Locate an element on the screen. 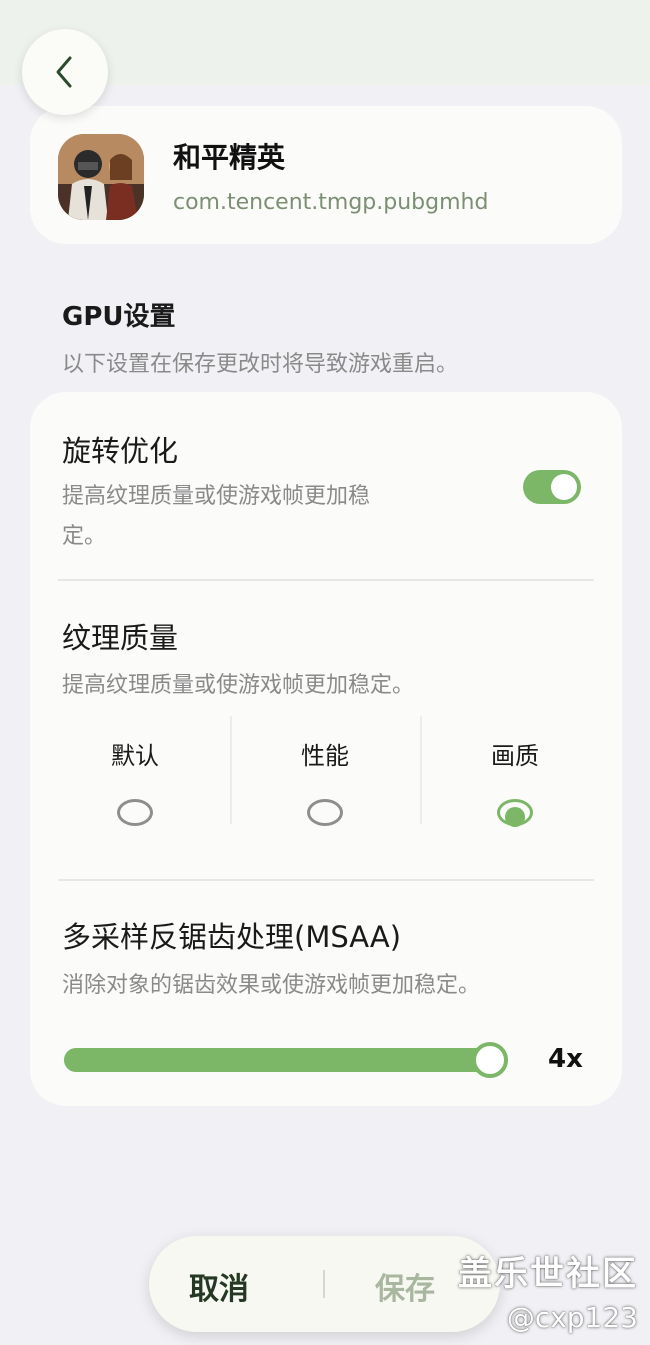  radio-default is located at coordinates (135, 812).